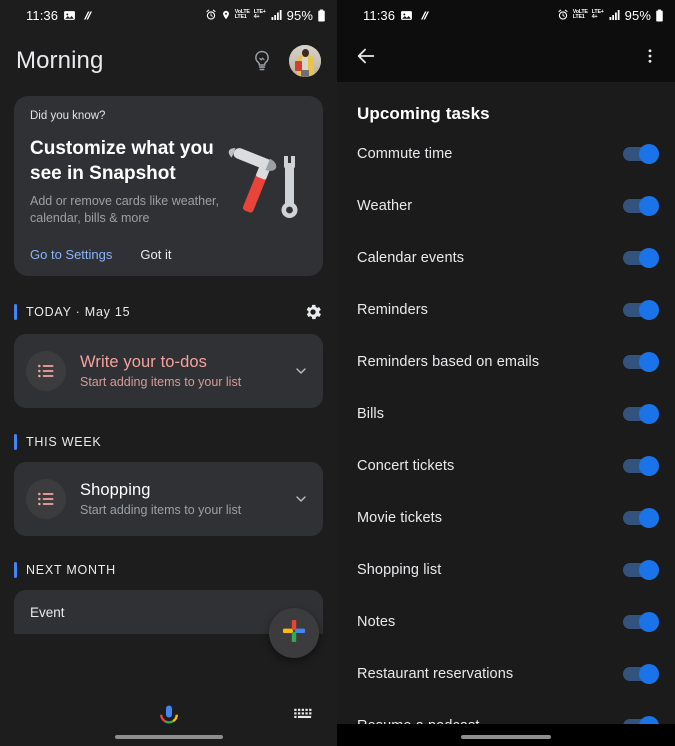  I want to click on avatar-shirt, so click(305, 64).